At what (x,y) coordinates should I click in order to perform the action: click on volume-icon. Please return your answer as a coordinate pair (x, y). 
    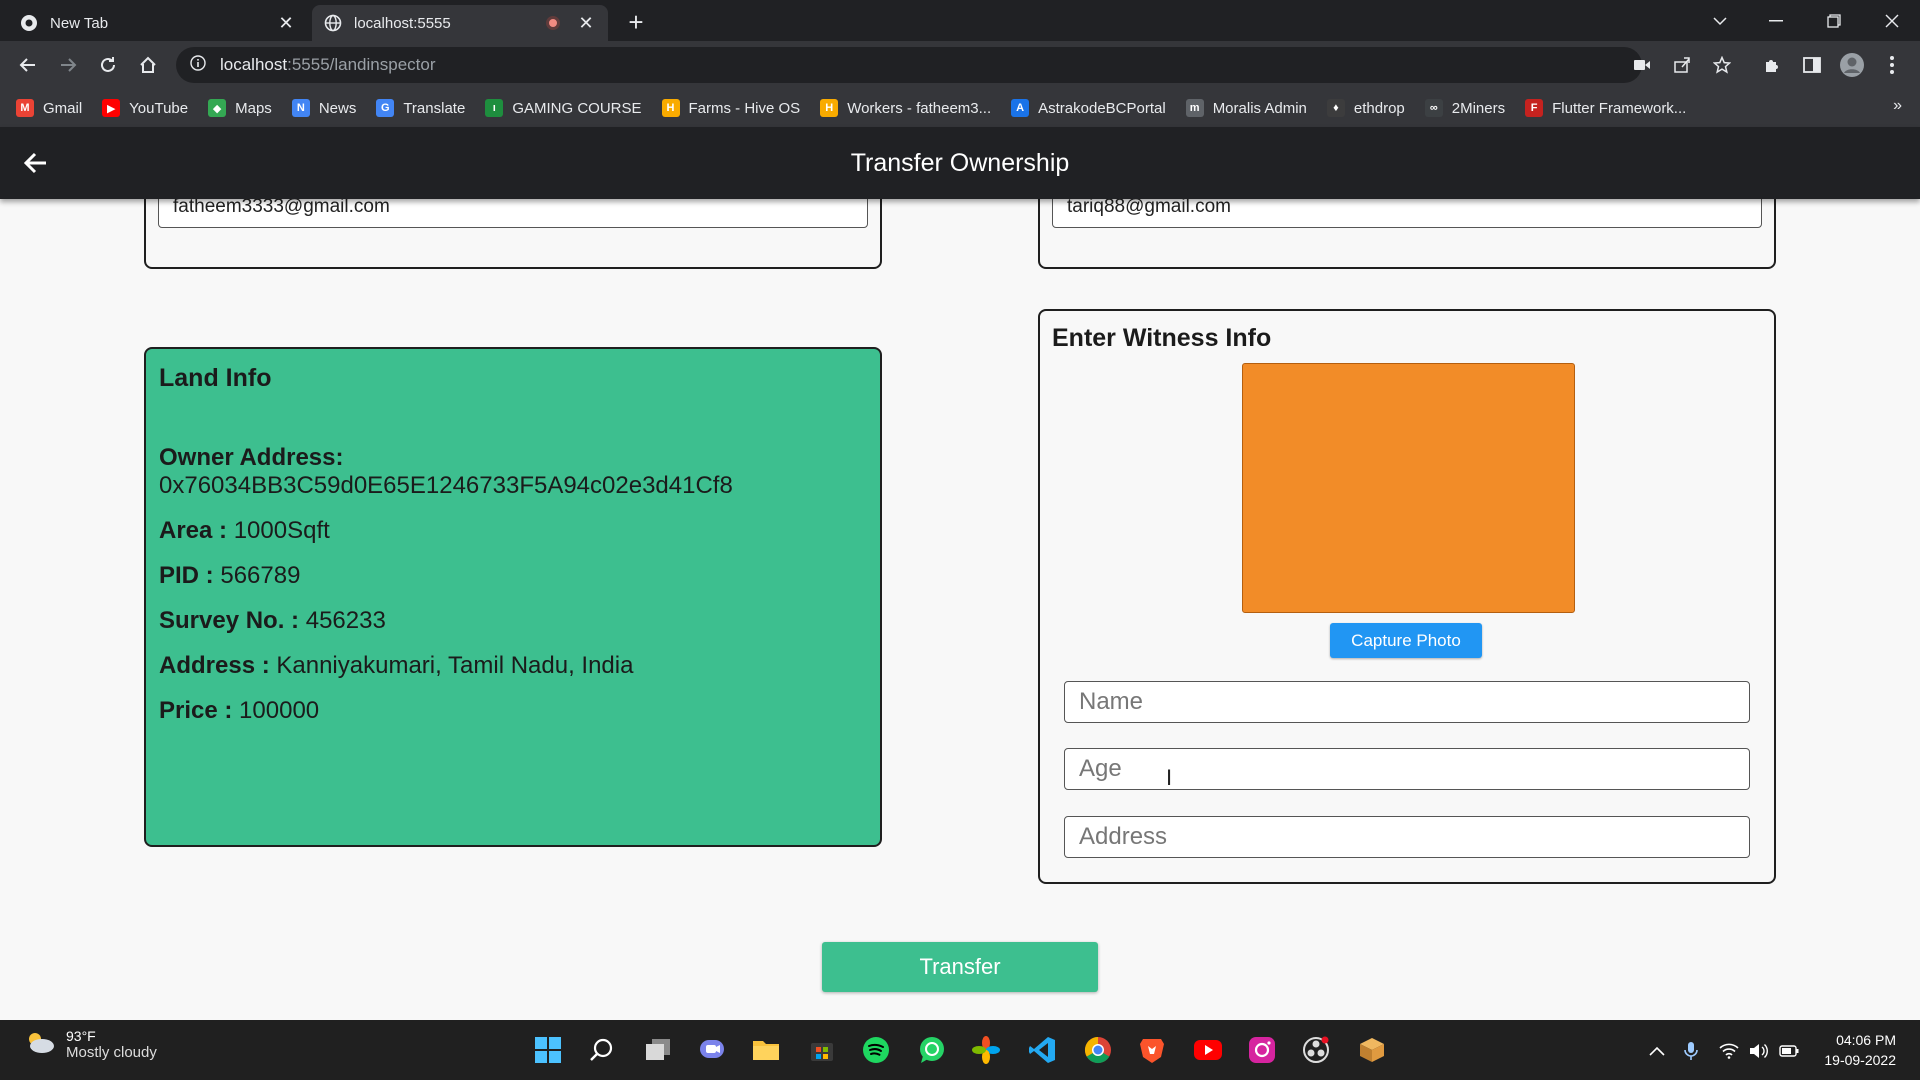
    Looking at the image, I should click on (1759, 1051).